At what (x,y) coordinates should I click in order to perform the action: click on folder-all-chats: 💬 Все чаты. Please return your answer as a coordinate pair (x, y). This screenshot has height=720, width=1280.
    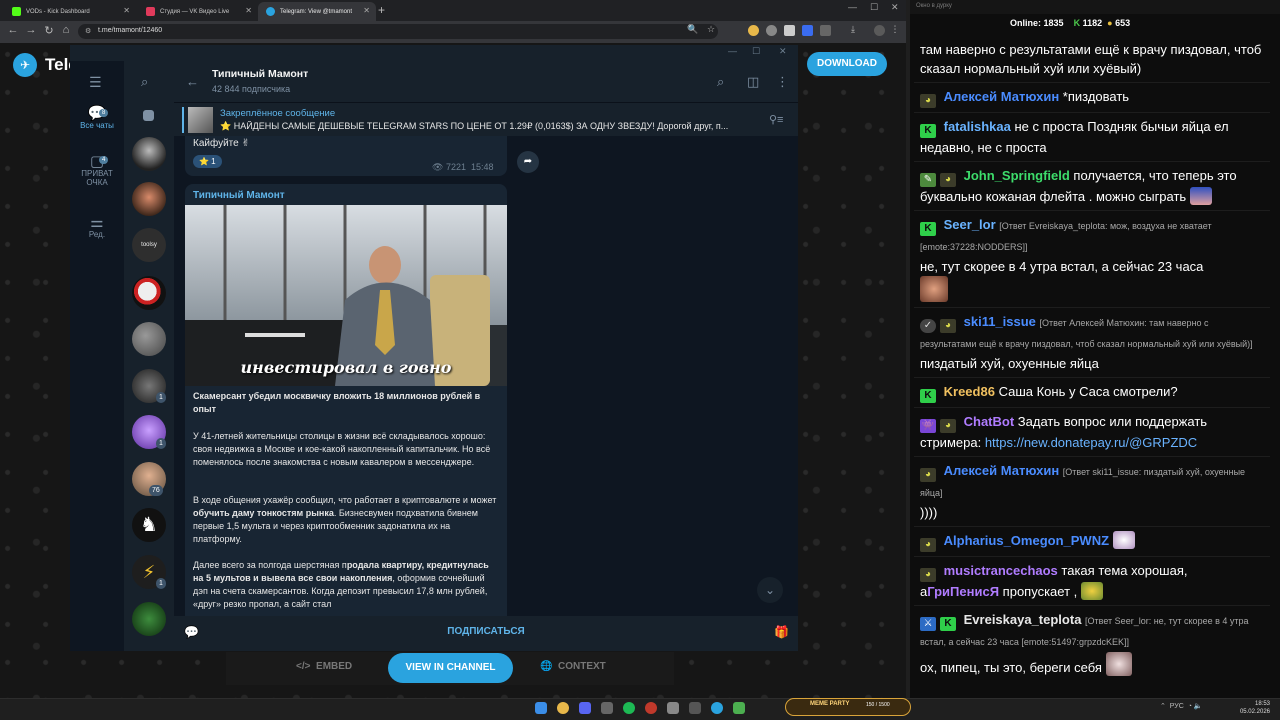
    Looking at the image, I should click on (97, 118).